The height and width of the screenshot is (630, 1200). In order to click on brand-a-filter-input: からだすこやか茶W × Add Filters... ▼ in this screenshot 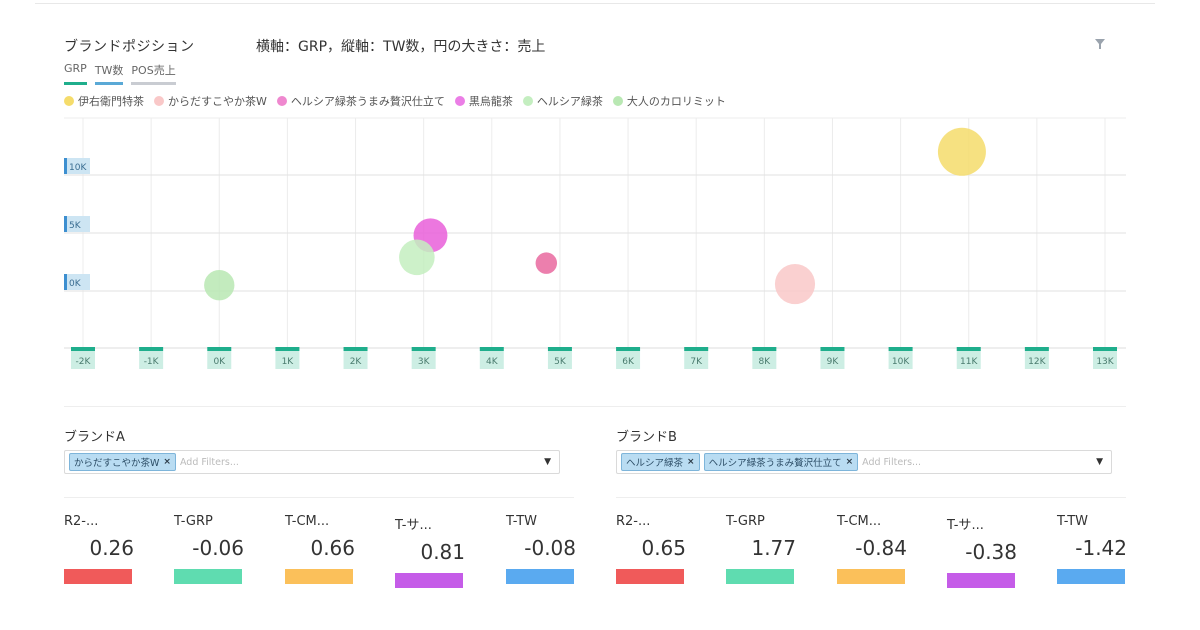, I will do `click(312, 462)`.